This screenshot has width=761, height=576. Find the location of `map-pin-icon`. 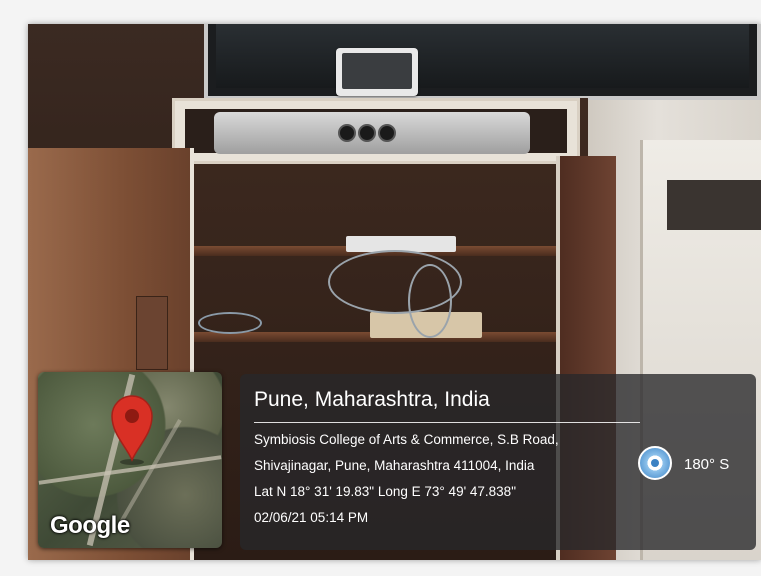

map-pin-icon is located at coordinates (132, 432).